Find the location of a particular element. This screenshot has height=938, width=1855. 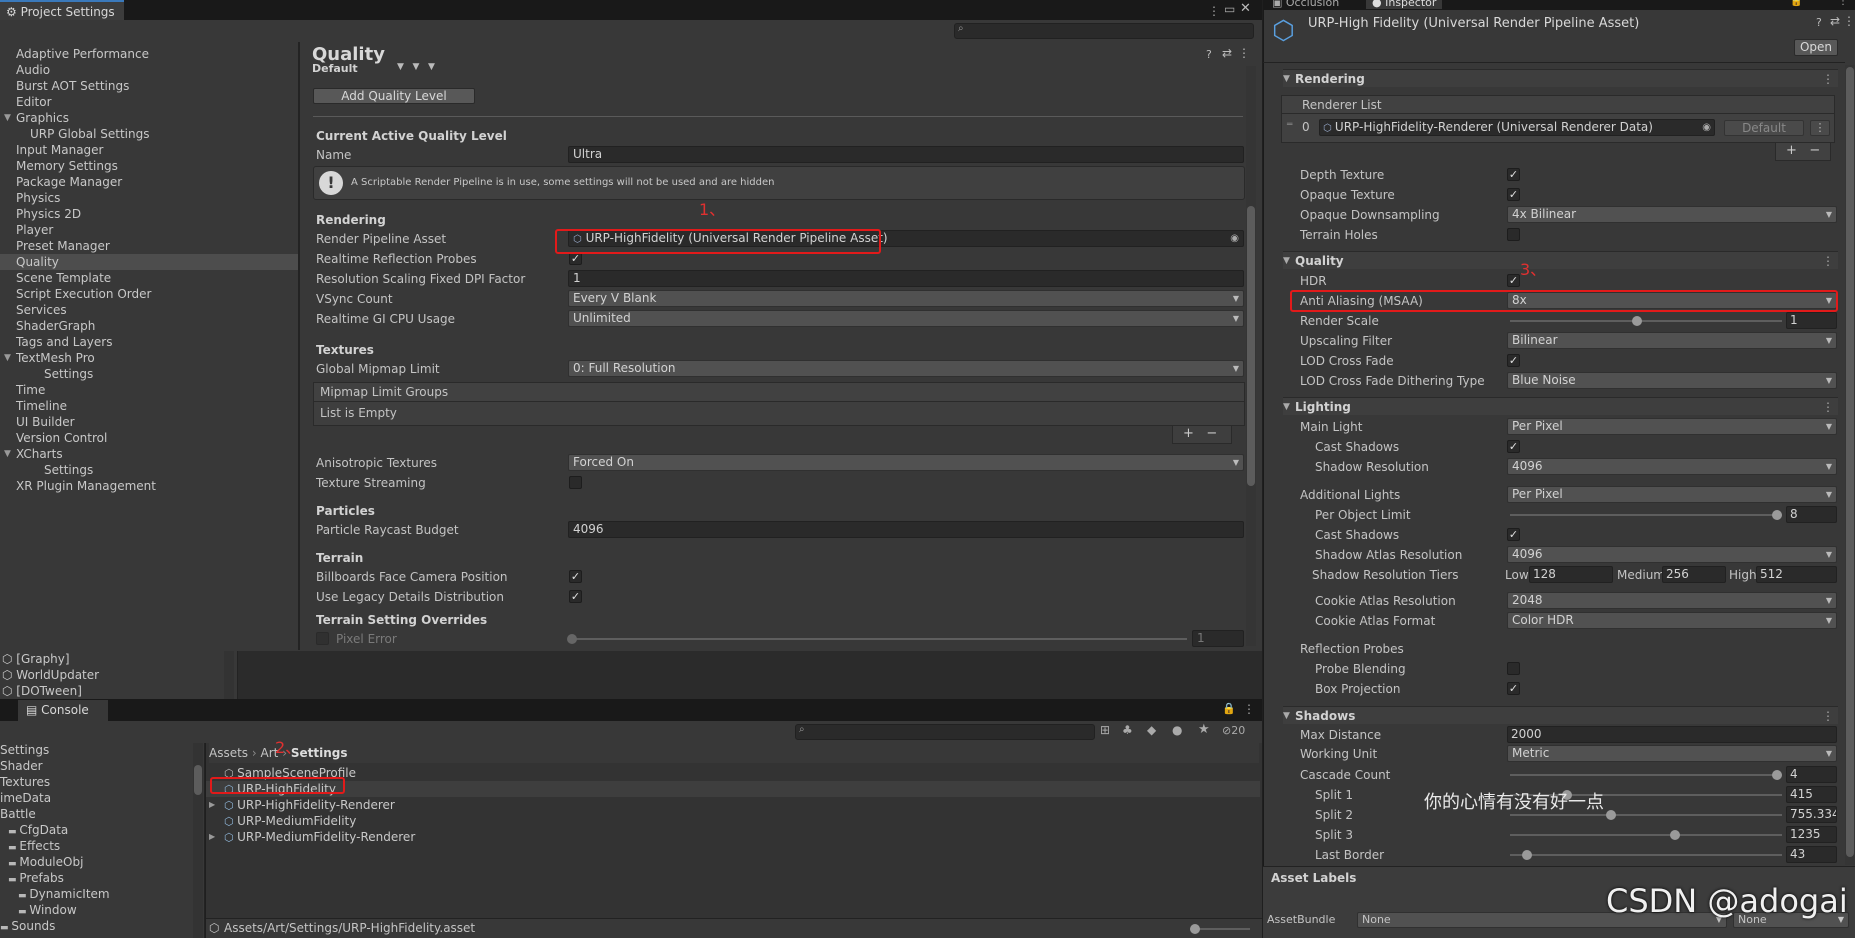

hdr-checkbox: ✓ is located at coordinates (1513, 280).